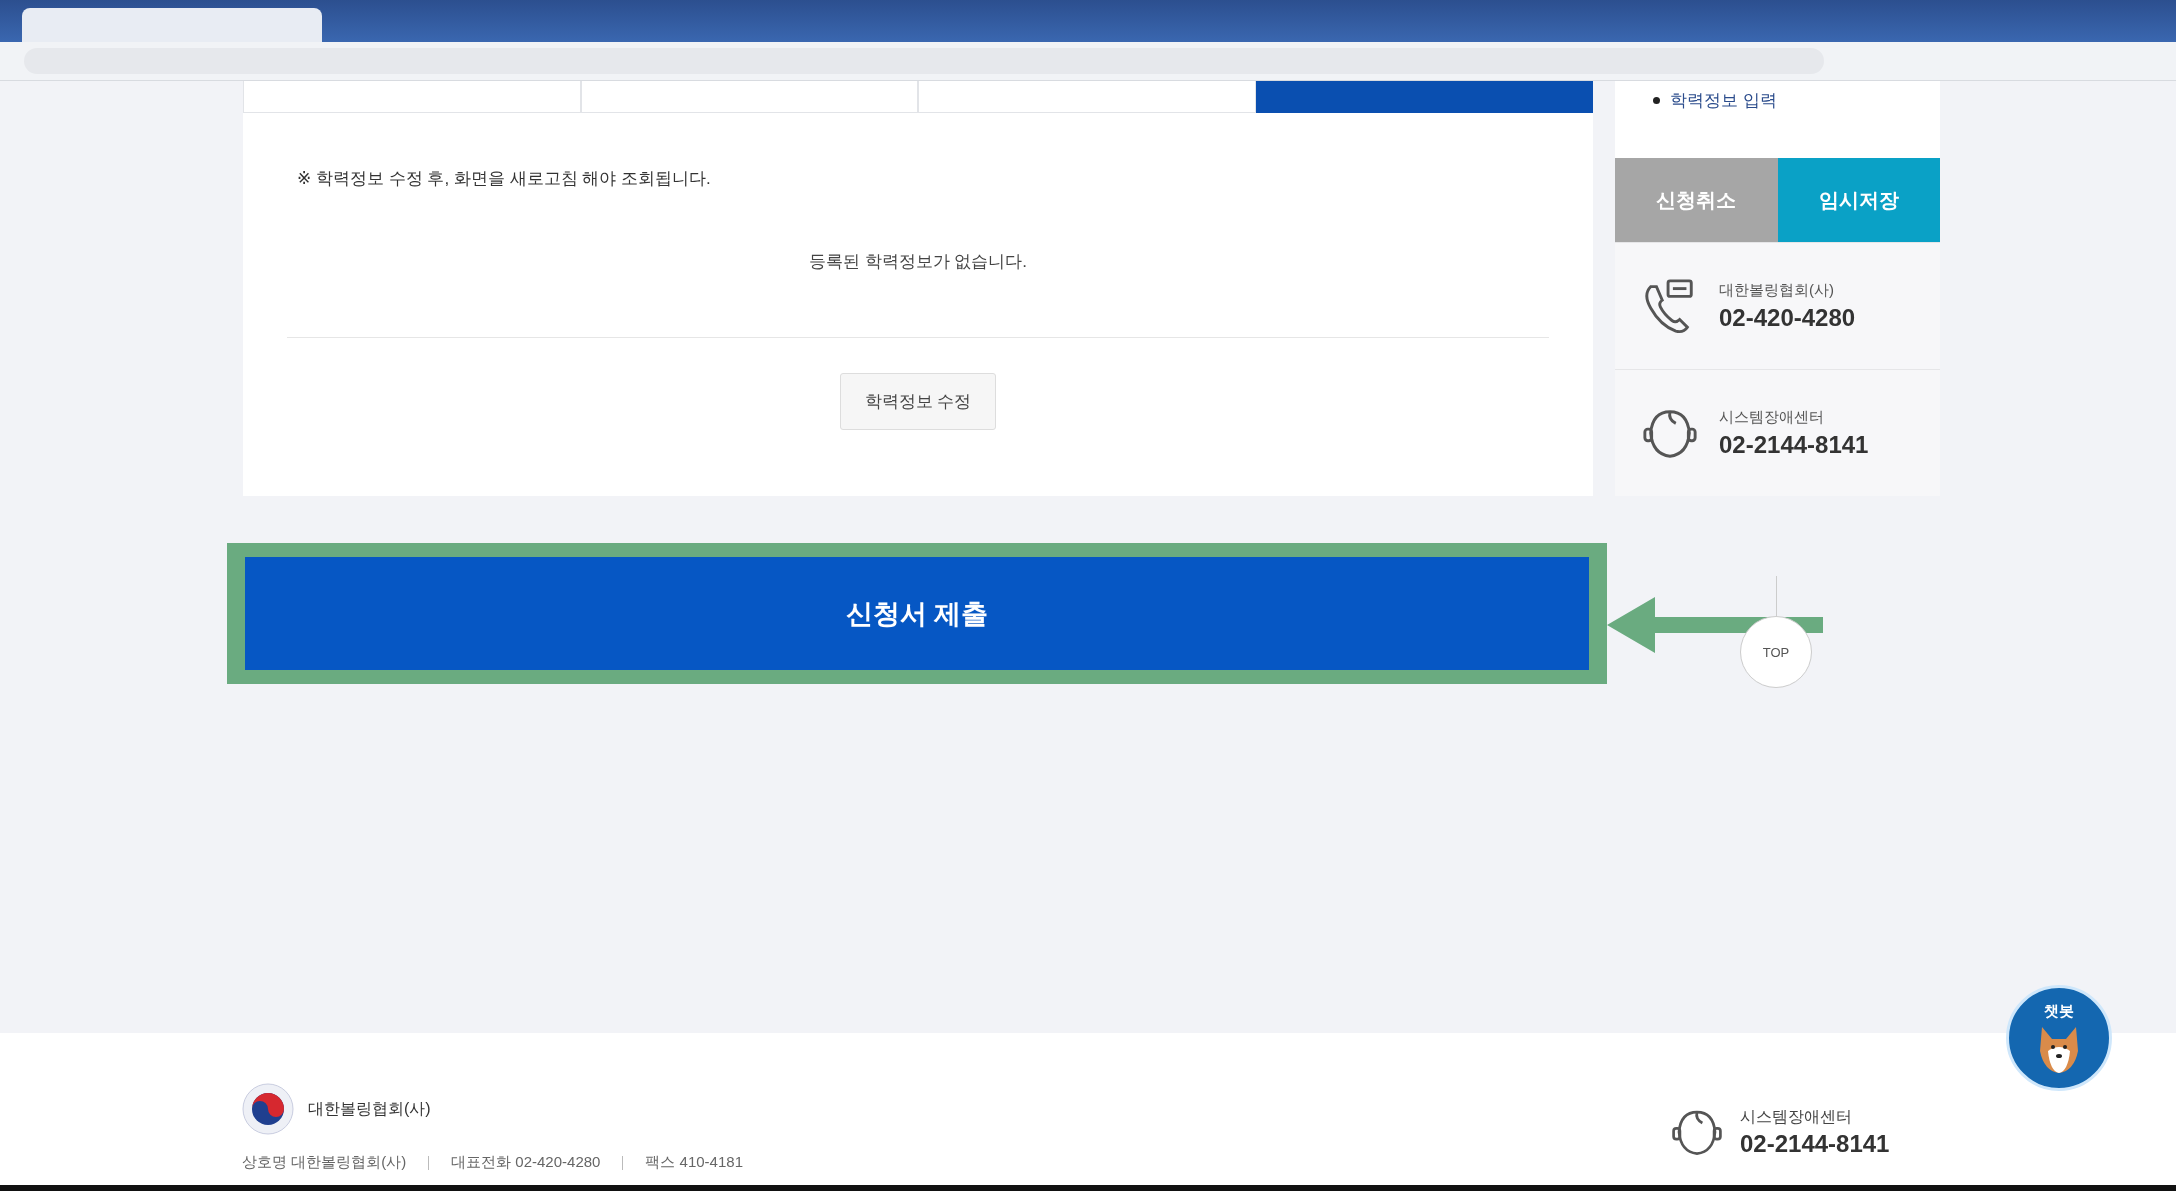 This screenshot has height=1191, width=2176. I want to click on contact-name: 대한볼링협회(사), so click(1777, 290).